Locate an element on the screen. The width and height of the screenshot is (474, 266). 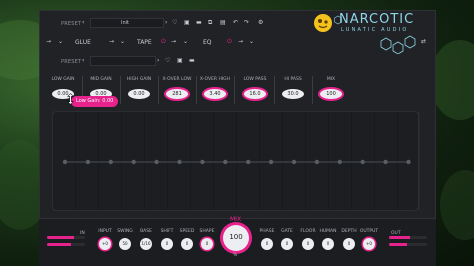
resize-cursor-icon is located at coordinates (70, 99).